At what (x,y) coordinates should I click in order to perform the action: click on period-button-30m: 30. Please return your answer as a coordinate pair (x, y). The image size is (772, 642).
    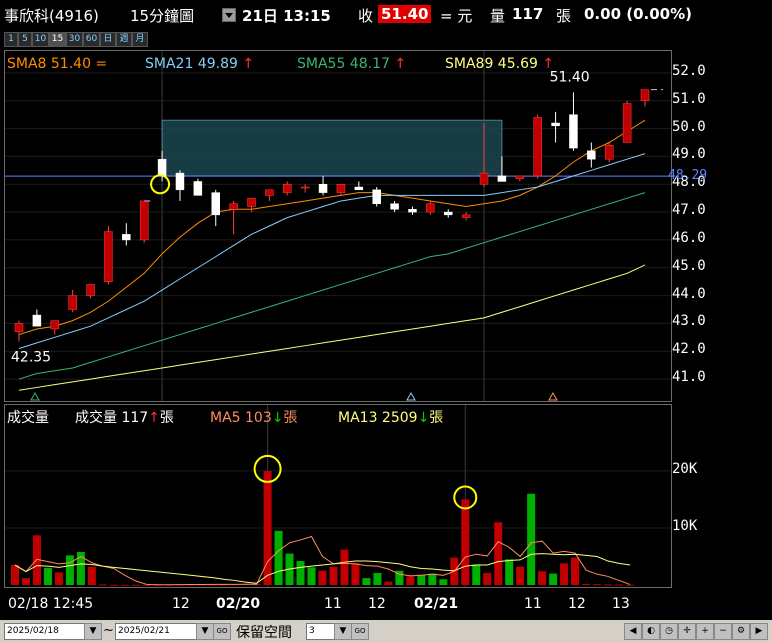
    Looking at the image, I should click on (74, 39).